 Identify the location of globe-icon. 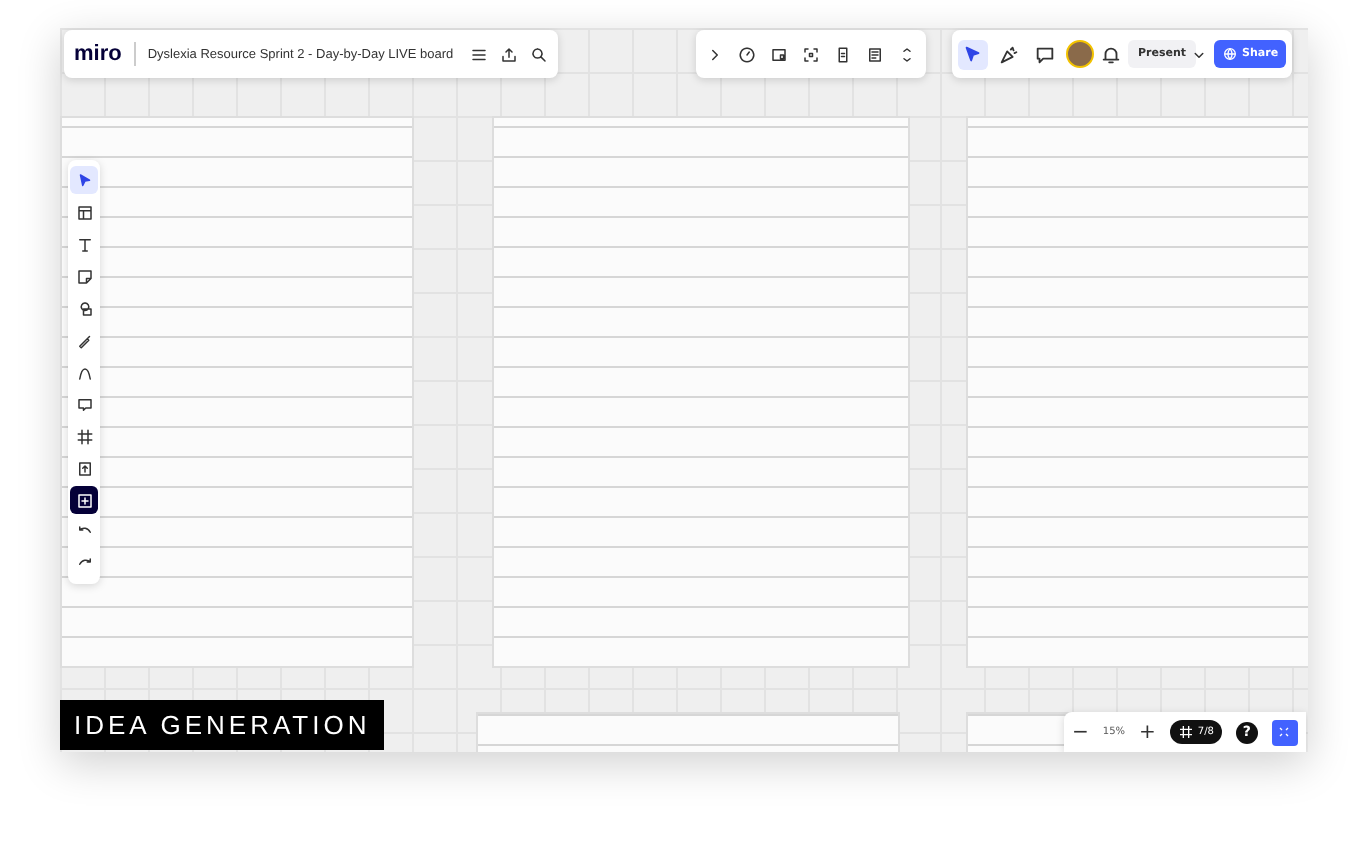
(1230, 54).